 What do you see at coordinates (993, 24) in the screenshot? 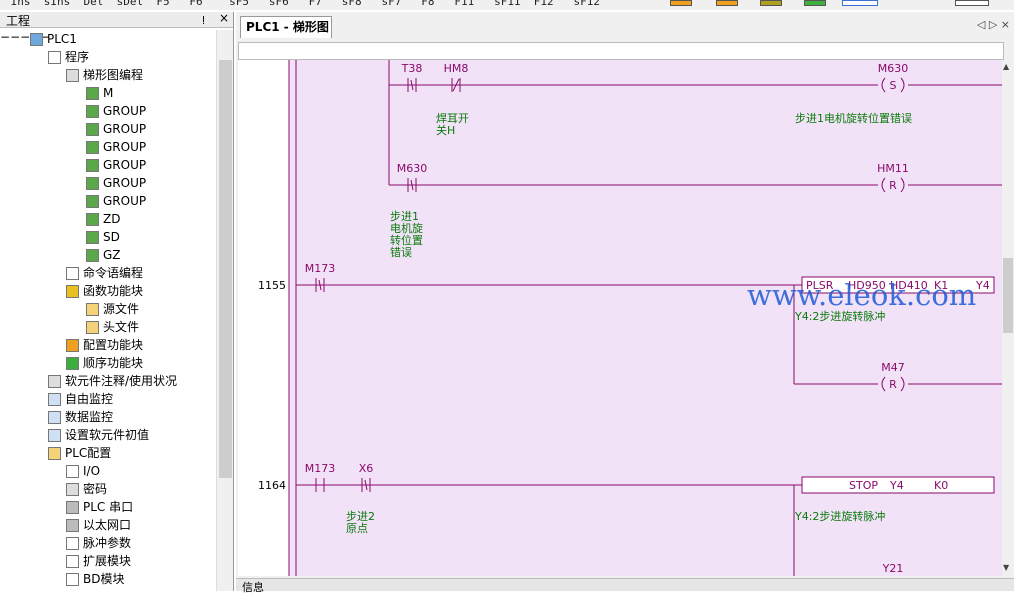
I see `tab-navigation: ◁ ▷ ×` at bounding box center [993, 24].